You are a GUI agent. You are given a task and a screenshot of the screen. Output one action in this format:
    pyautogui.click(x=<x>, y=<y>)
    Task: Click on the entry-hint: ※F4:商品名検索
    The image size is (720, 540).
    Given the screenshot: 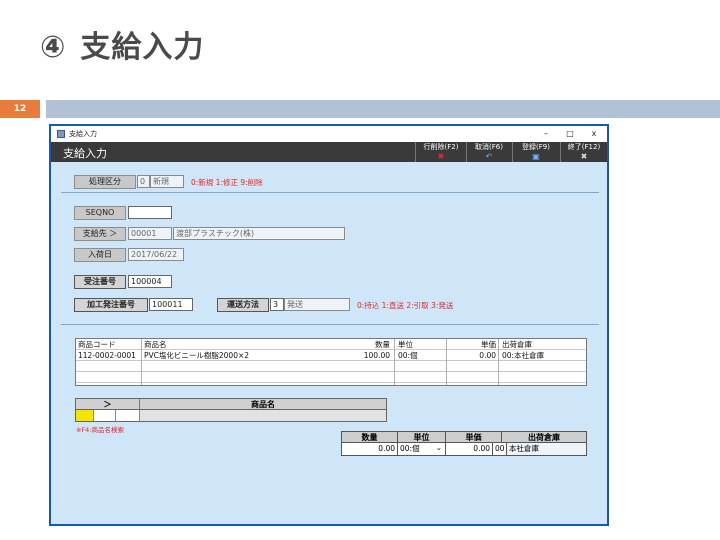 What is the action you would take?
    pyautogui.click(x=100, y=430)
    